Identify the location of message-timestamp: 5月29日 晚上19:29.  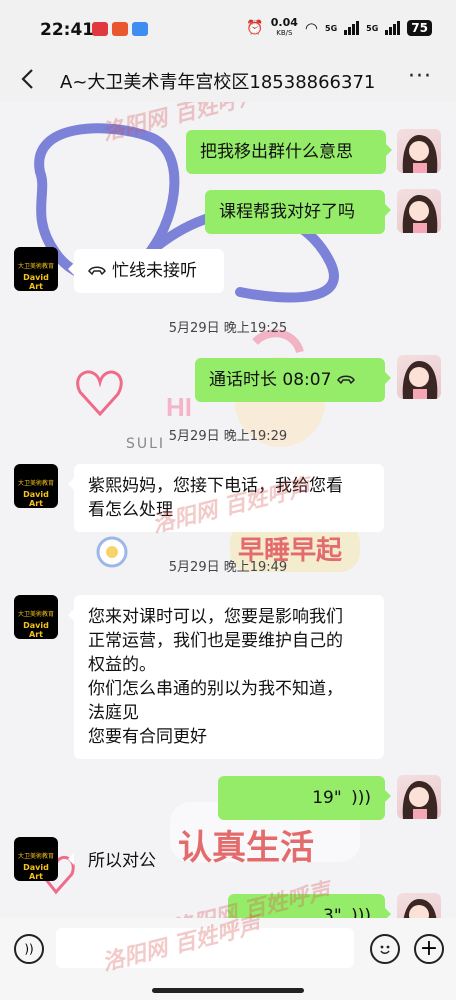
(228, 436).